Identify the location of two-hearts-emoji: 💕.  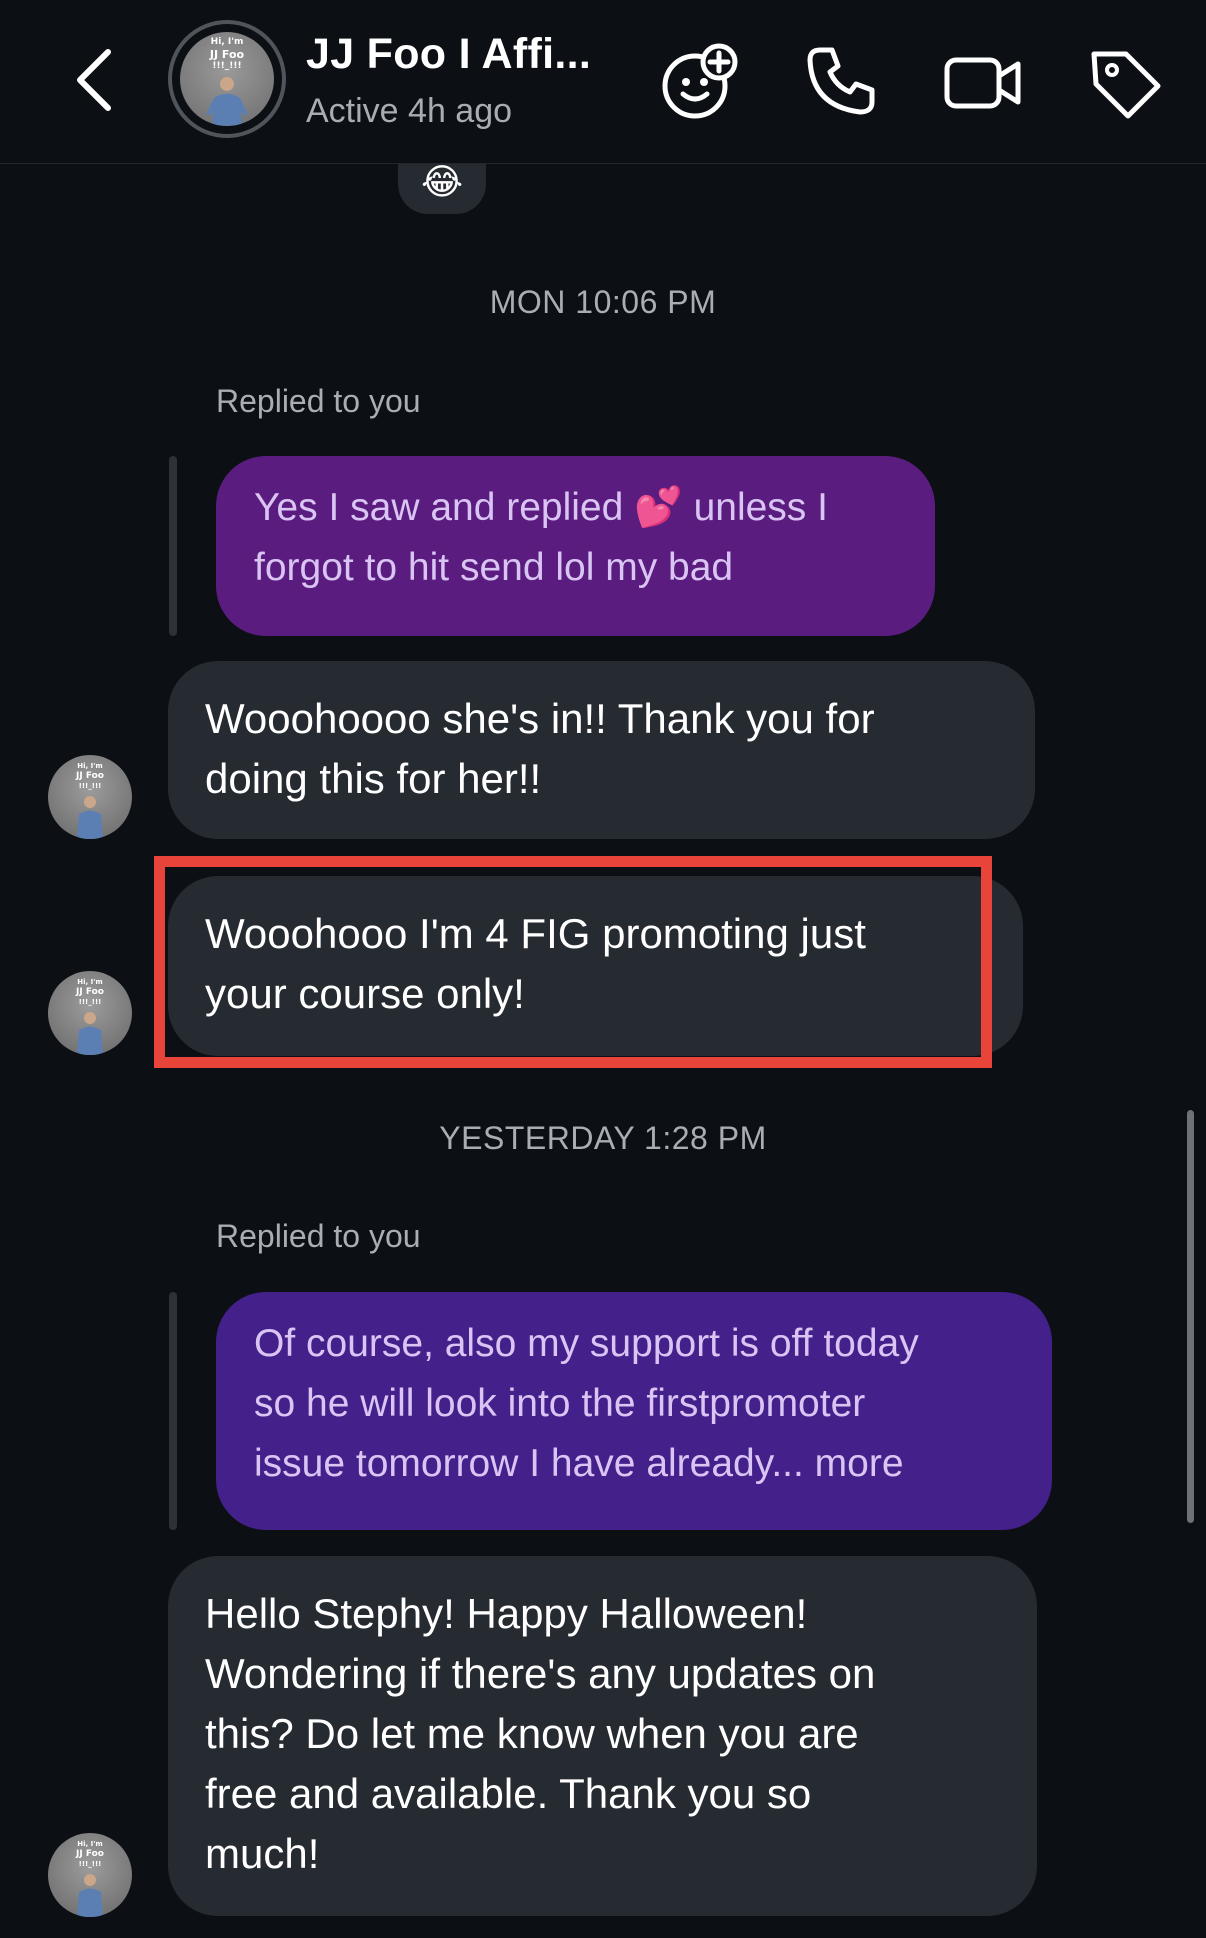
(658, 507).